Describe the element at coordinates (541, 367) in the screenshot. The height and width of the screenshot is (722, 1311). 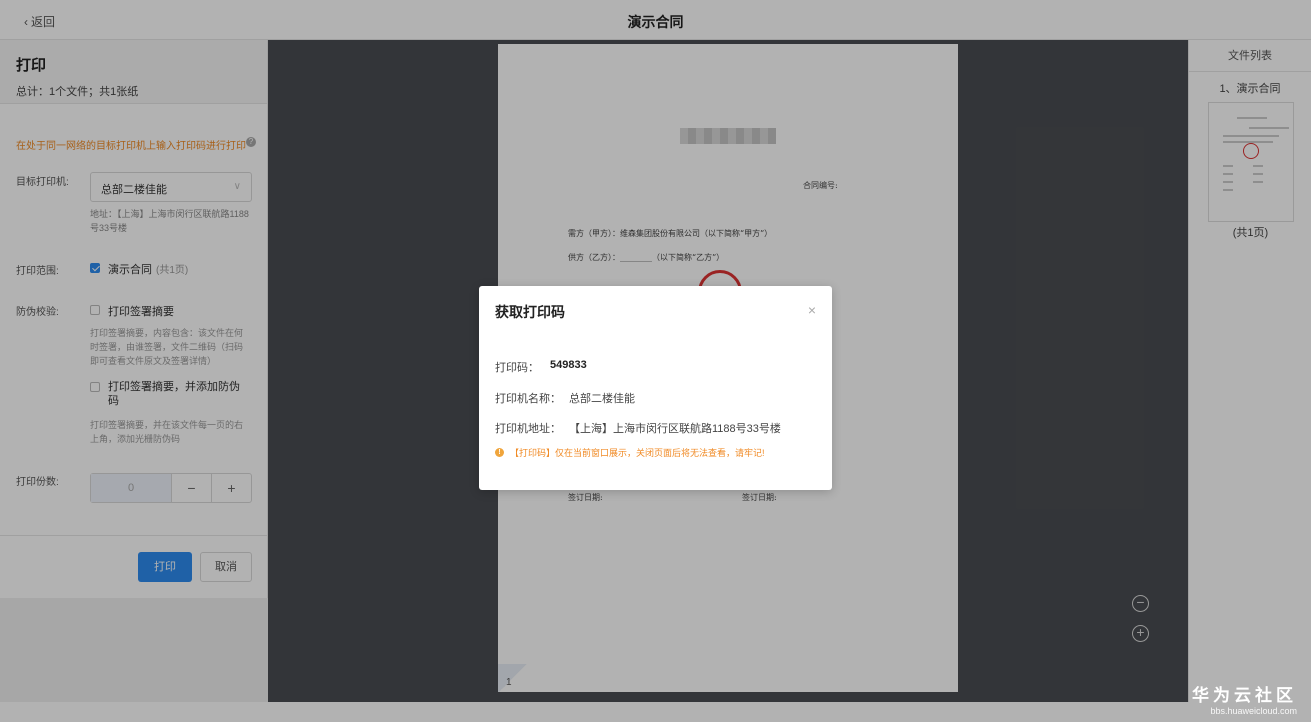
I see `print-code-row: 打印码： 549833` at that location.